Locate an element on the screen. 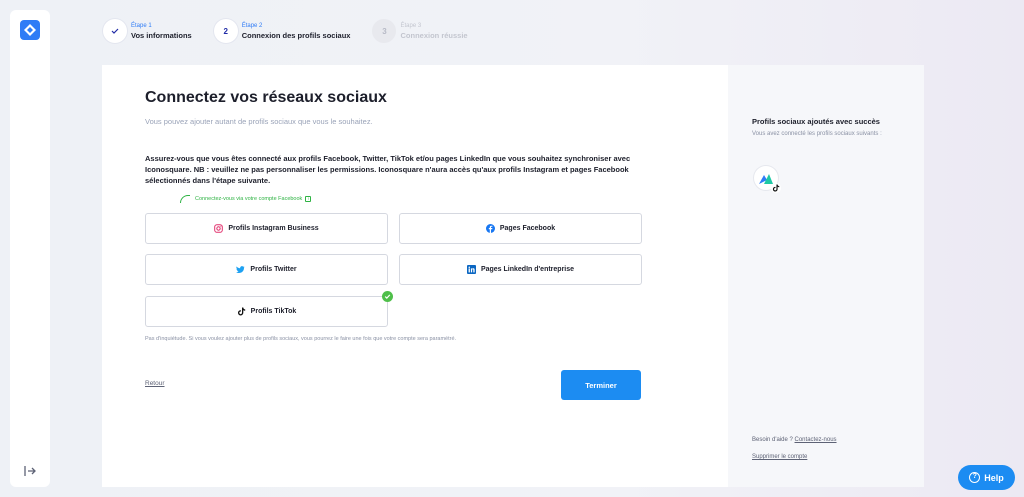  tiktok-icon is located at coordinates (241, 311).